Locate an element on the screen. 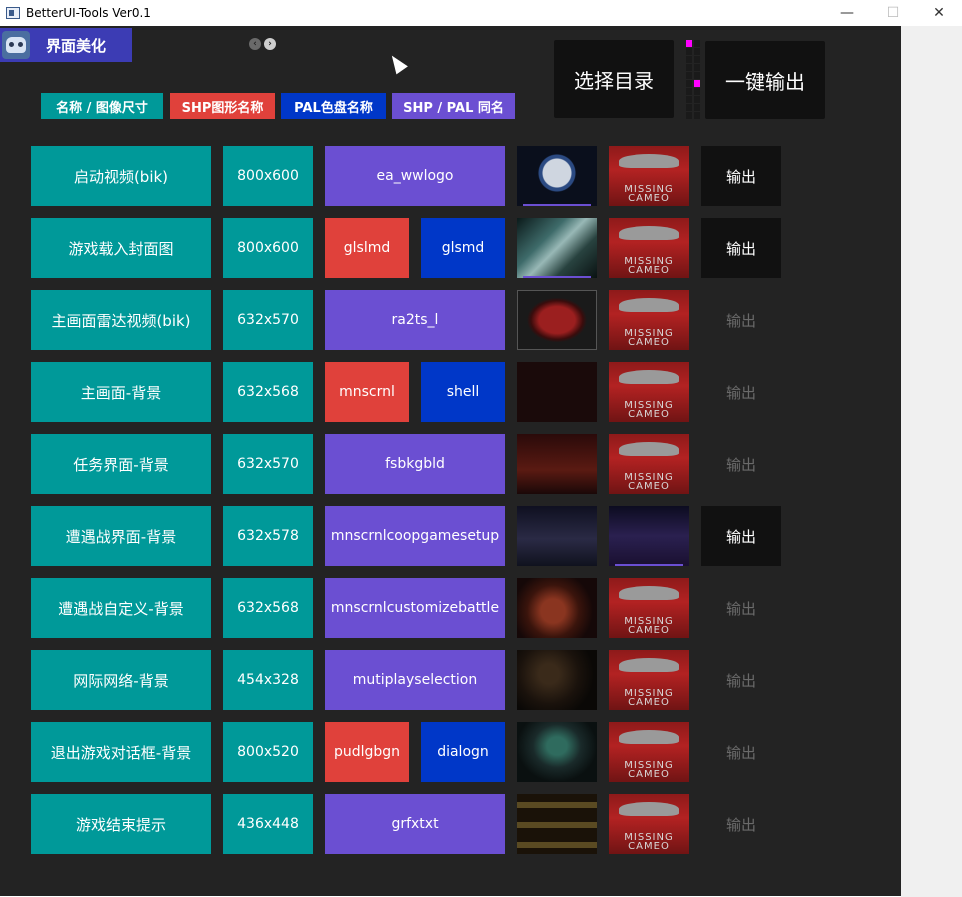 The image size is (962, 897). asset-size: 800x600 is located at coordinates (268, 248).